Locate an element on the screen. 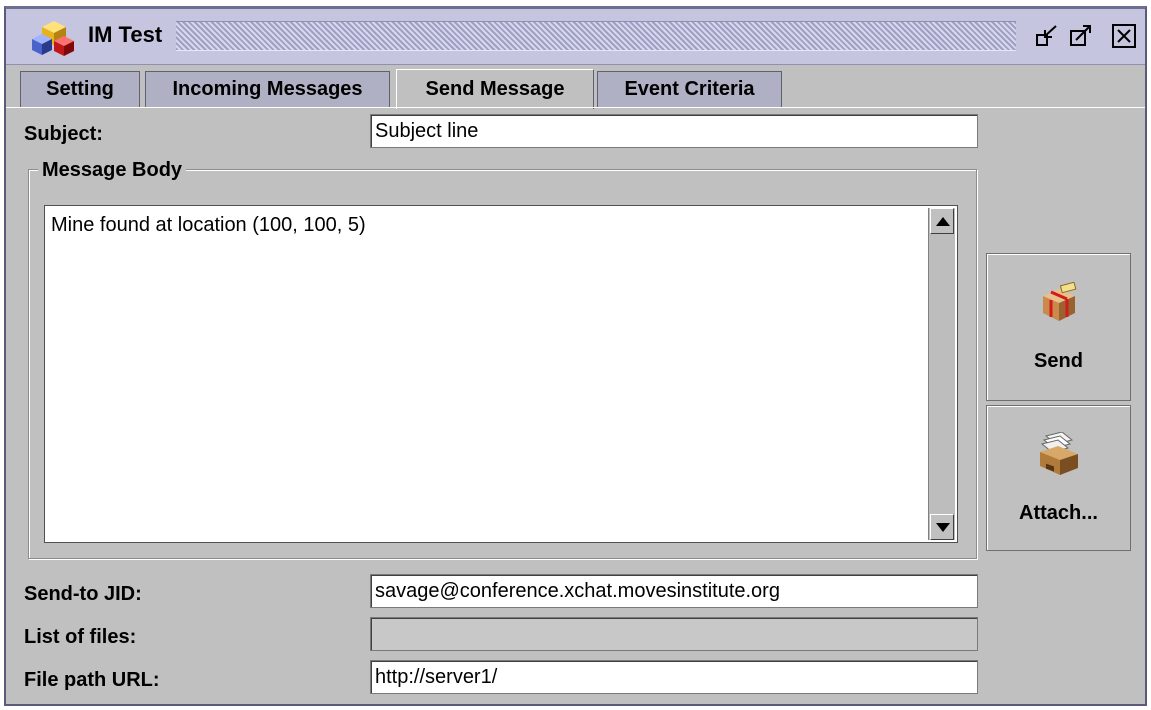 The width and height of the screenshot is (1151, 710). close-icon is located at coordinates (1124, 36).